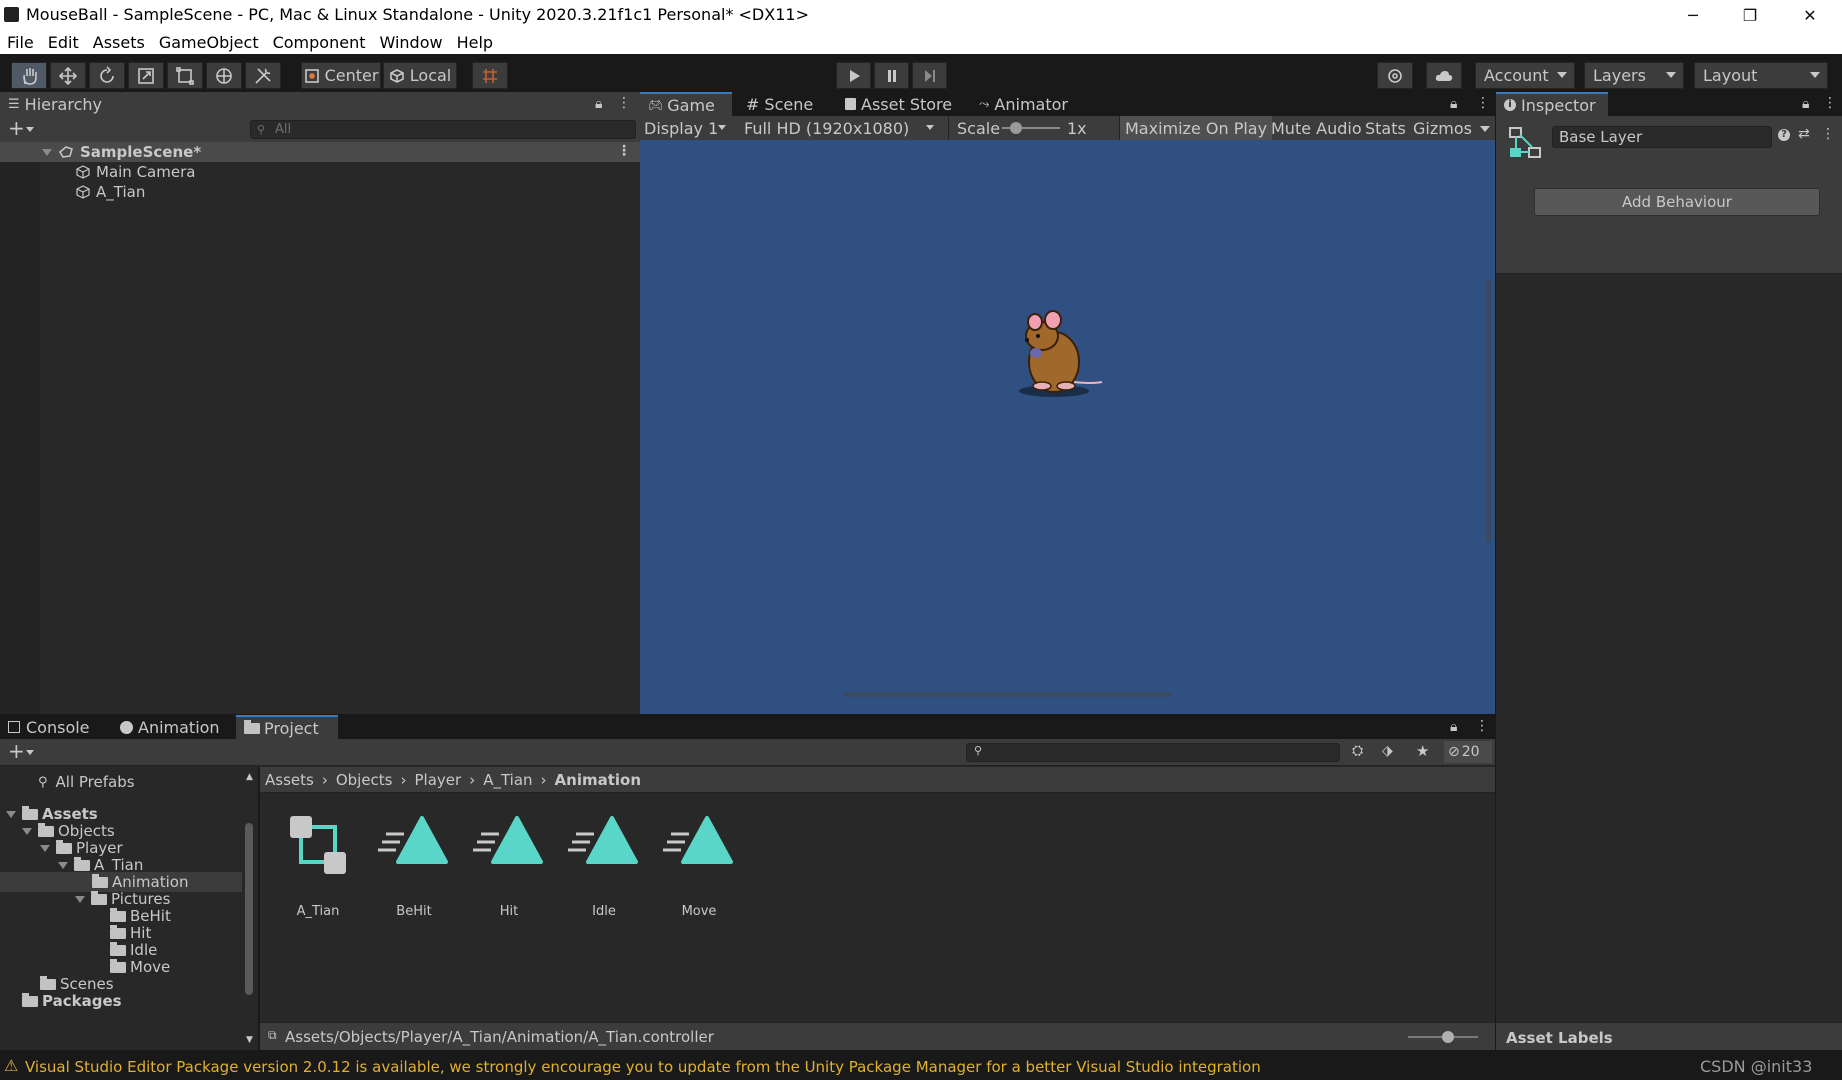  I want to click on asset-hit-clip: Hit, so click(509, 865).